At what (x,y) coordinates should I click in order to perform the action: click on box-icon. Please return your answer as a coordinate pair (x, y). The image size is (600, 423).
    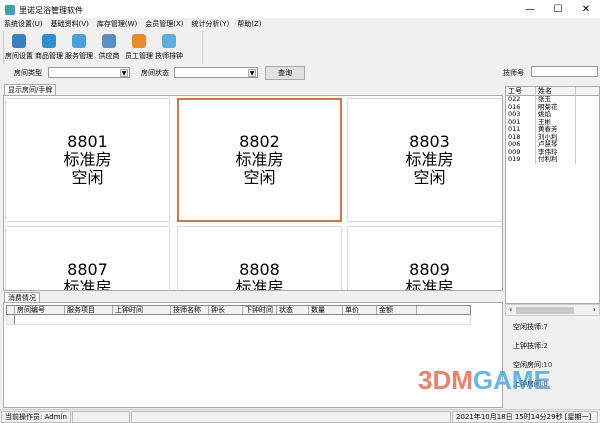
    Looking at the image, I should click on (49, 41).